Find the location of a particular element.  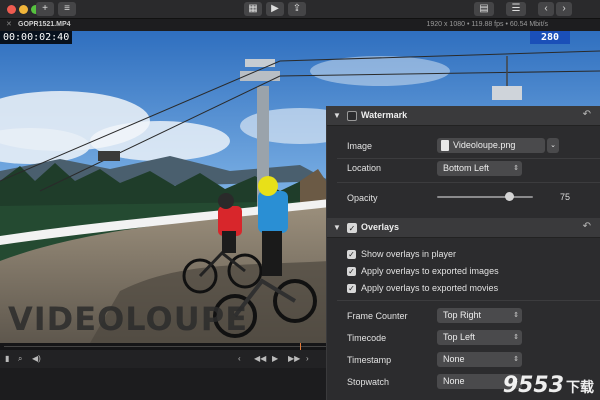

timecode-label: Timecode is located at coordinates (367, 338).